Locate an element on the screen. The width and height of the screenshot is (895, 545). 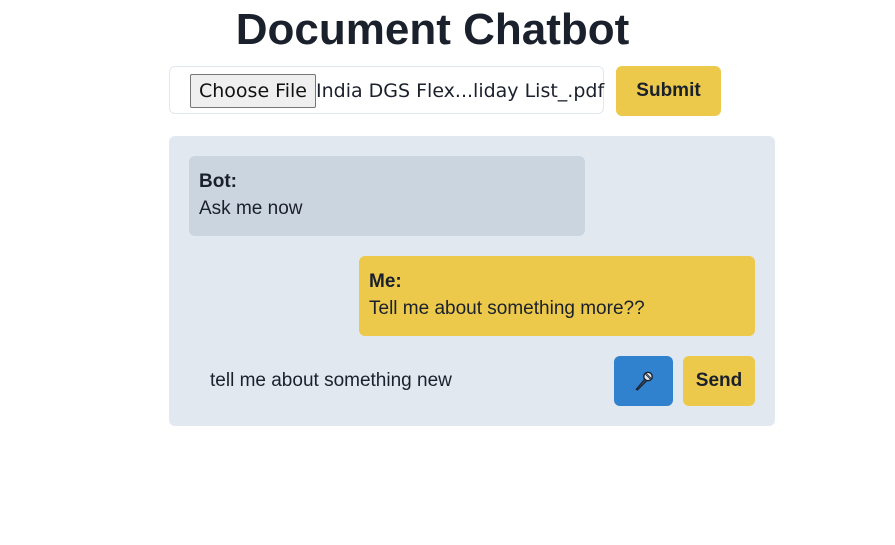
microphone-button is located at coordinates (643, 381).